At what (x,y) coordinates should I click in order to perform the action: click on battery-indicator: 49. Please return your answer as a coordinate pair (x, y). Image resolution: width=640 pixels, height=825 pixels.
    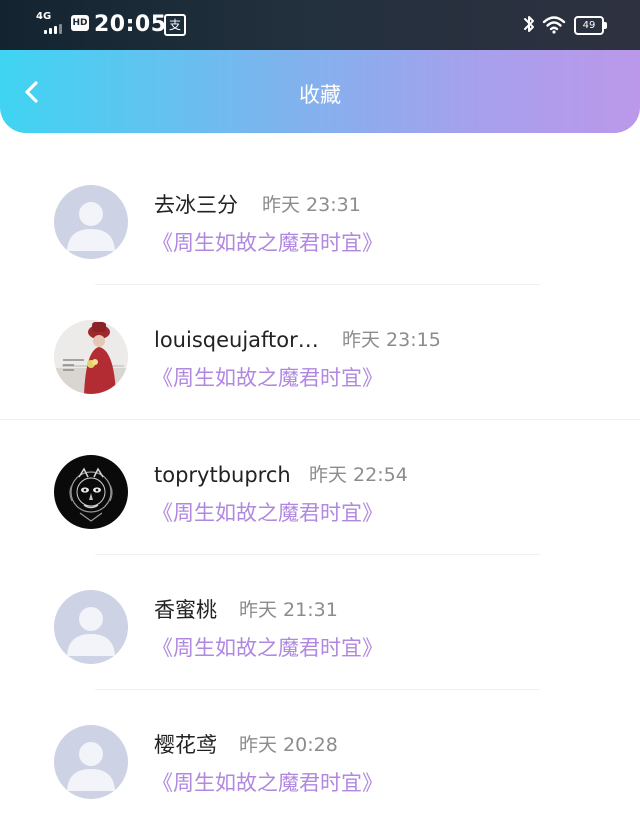
    Looking at the image, I should click on (590, 25).